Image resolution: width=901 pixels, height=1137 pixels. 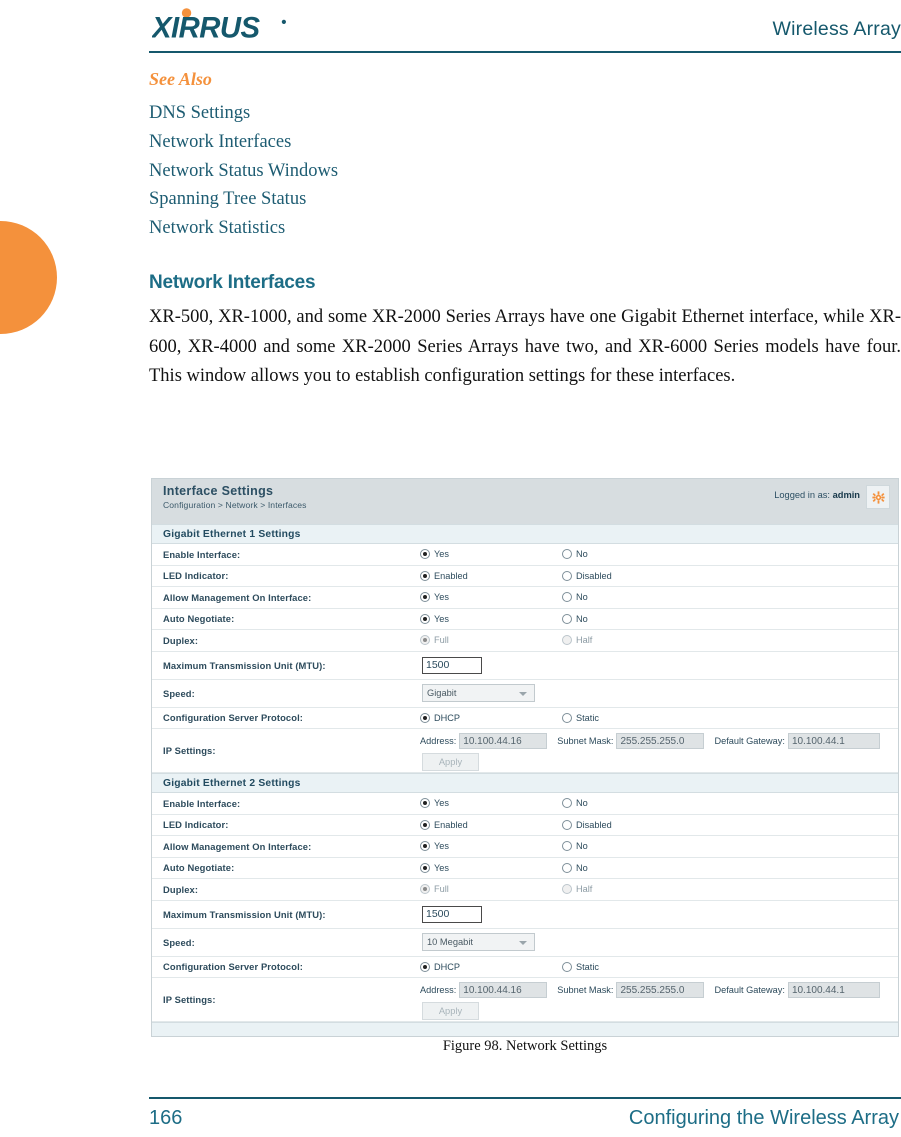 I want to click on label-default-gateway-2: Default Gateway:, so click(x=749, y=990).